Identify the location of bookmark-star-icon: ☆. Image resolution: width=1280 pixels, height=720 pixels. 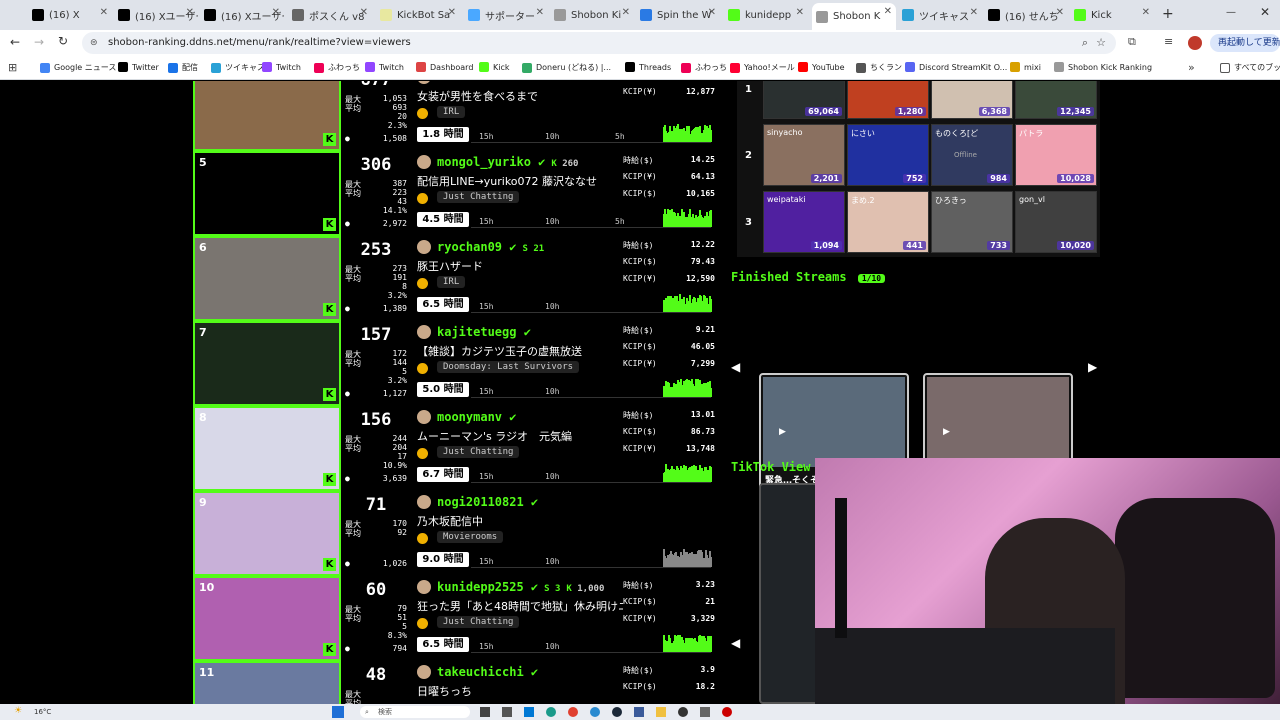
(1101, 43).